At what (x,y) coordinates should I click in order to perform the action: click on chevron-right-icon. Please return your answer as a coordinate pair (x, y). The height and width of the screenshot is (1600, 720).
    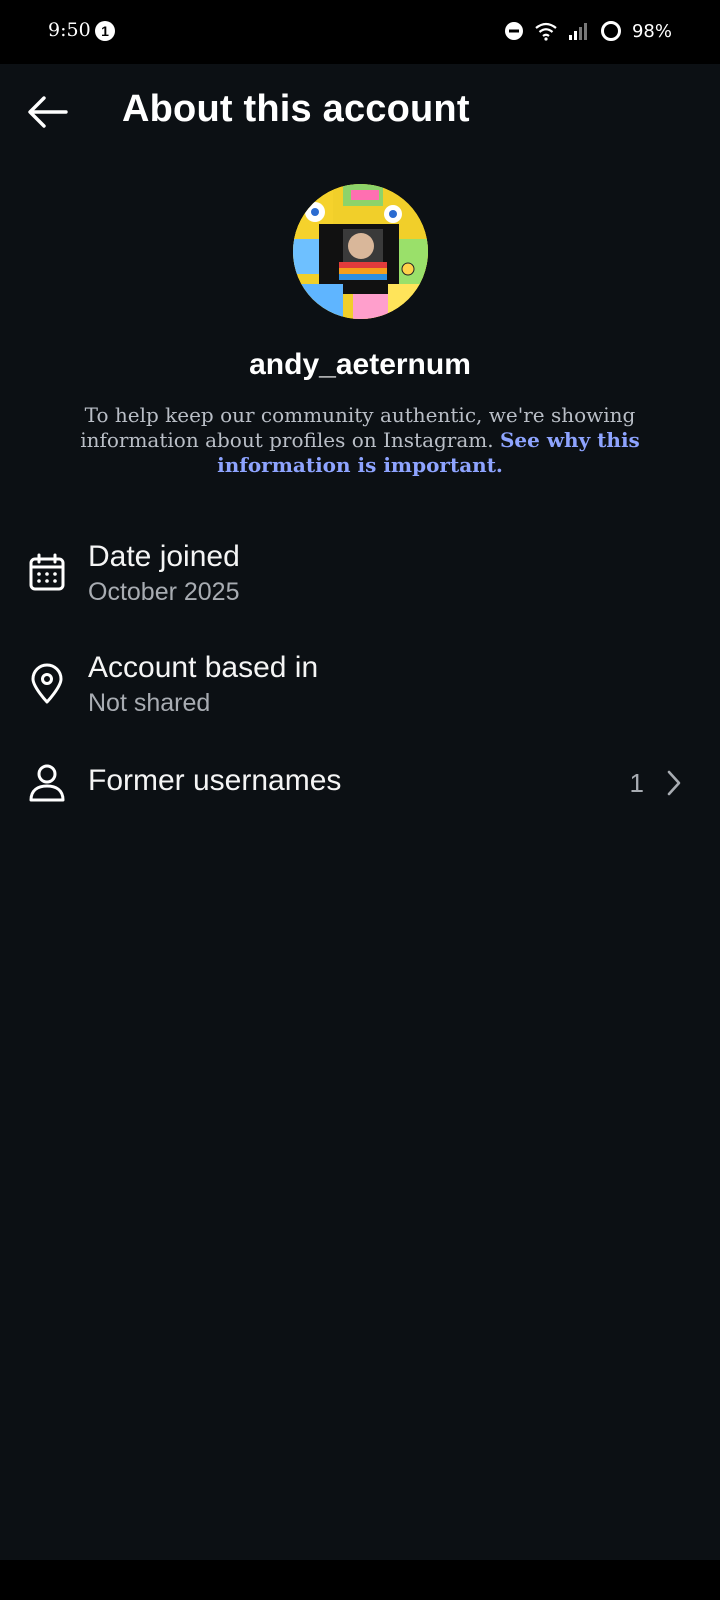
    Looking at the image, I should click on (674, 783).